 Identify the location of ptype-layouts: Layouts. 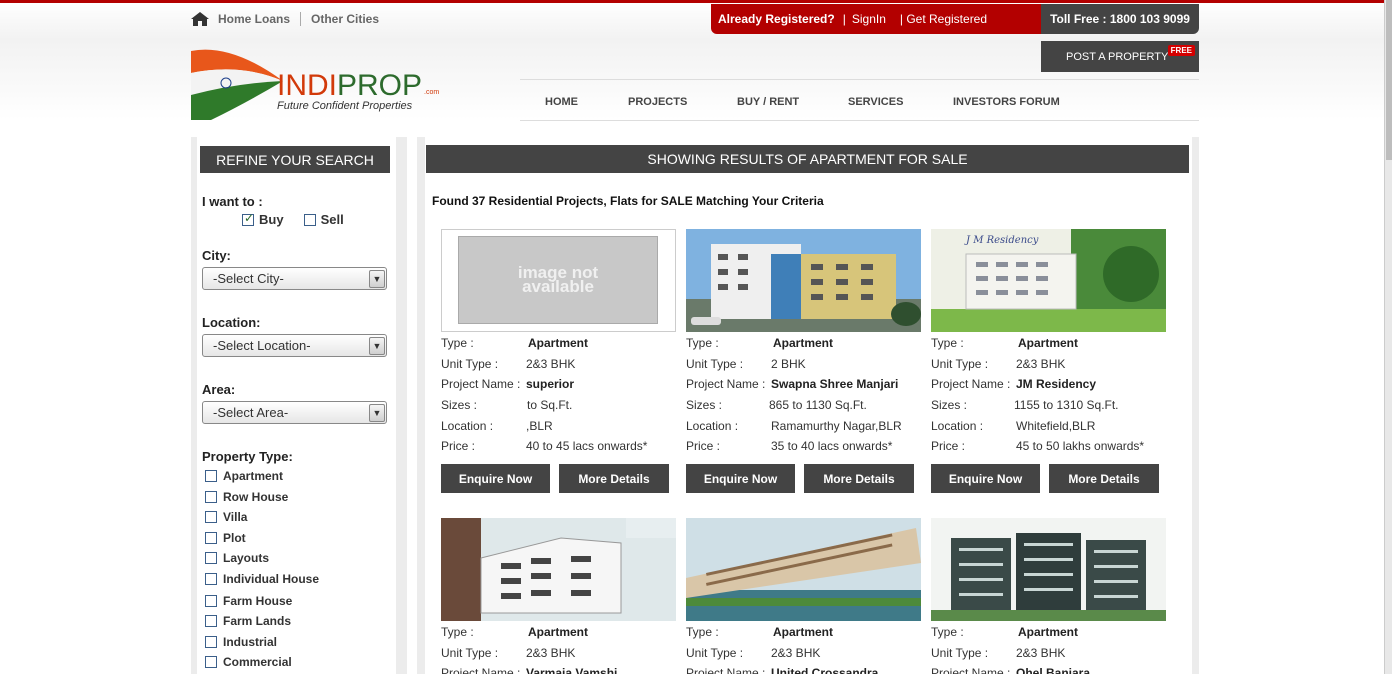
(237, 558).